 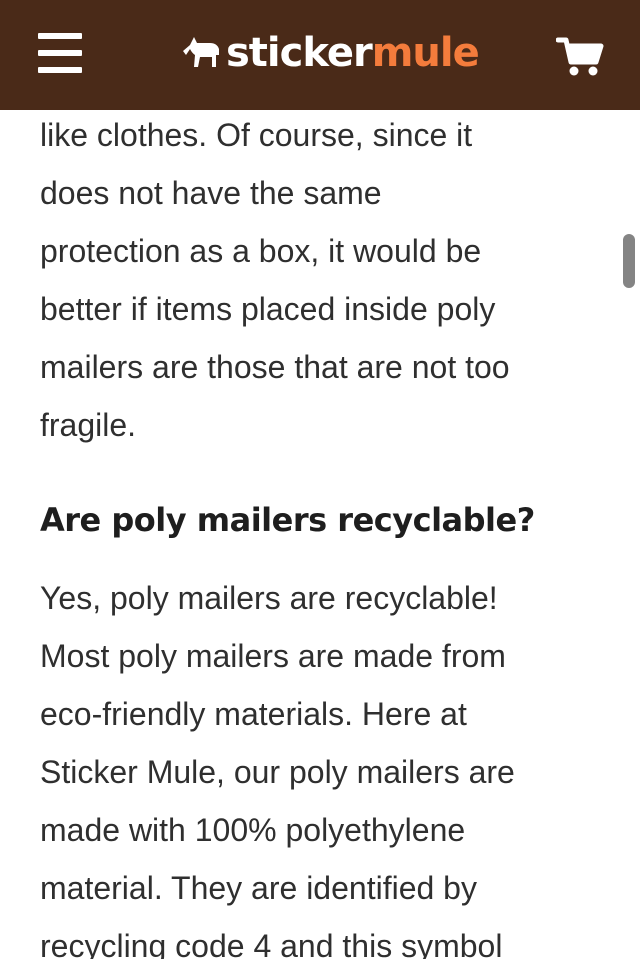 What do you see at coordinates (287, 520) in the screenshot?
I see `section-heading: Are poly mailers recyclable?` at bounding box center [287, 520].